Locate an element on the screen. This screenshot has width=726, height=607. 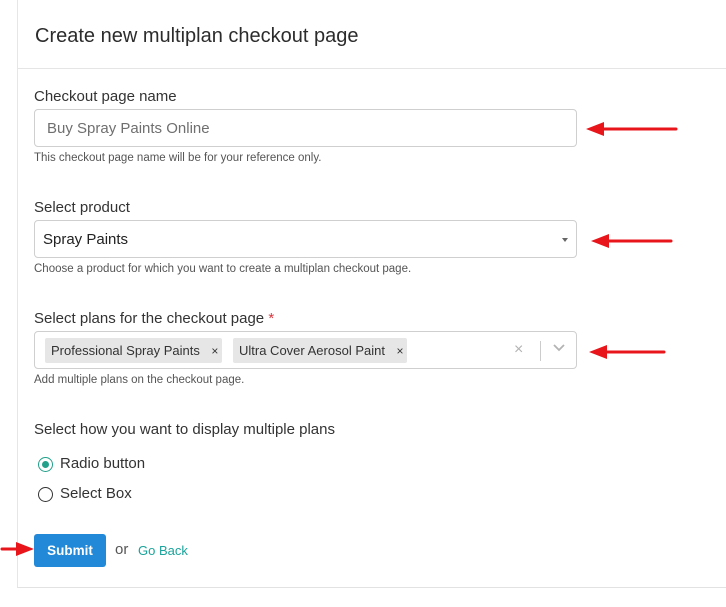
clear-all-icon: × is located at coordinates (518, 350).